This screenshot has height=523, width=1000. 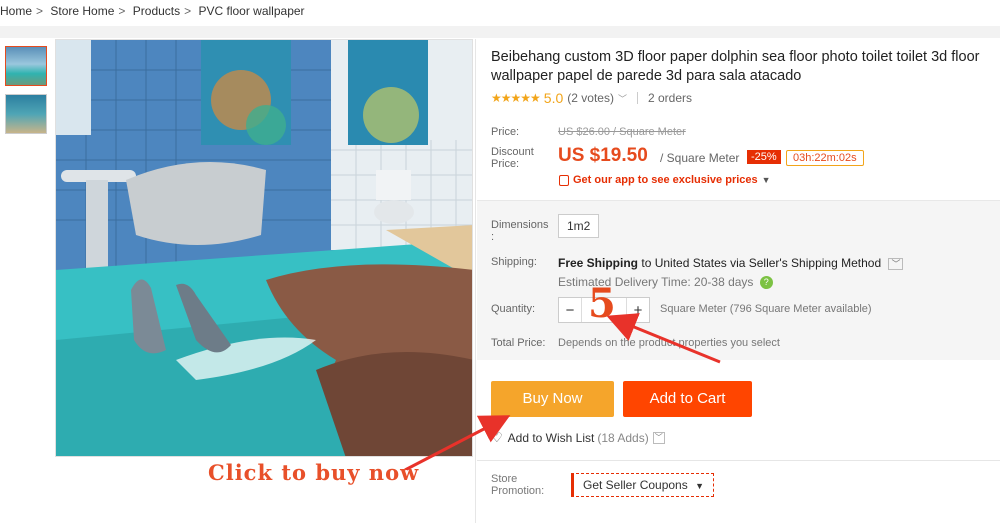 What do you see at coordinates (623, 438) in the screenshot?
I see `wish-list-count: (18 Adds)` at bounding box center [623, 438].